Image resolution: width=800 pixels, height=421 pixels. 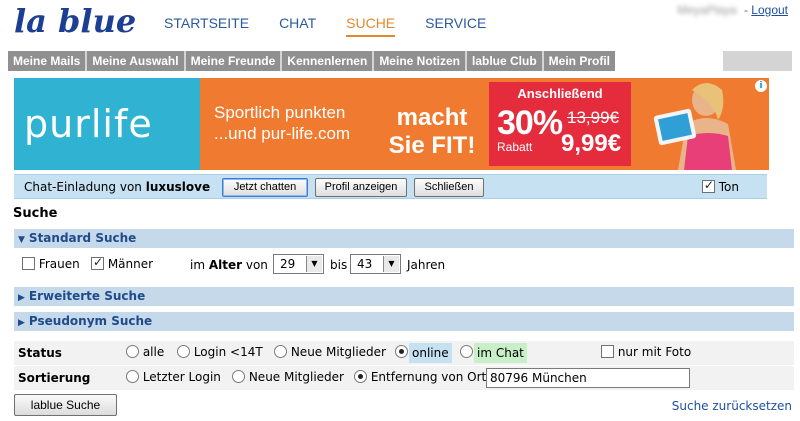 I want to click on sort-letzter-login: Letzter Login, so click(x=173, y=377).